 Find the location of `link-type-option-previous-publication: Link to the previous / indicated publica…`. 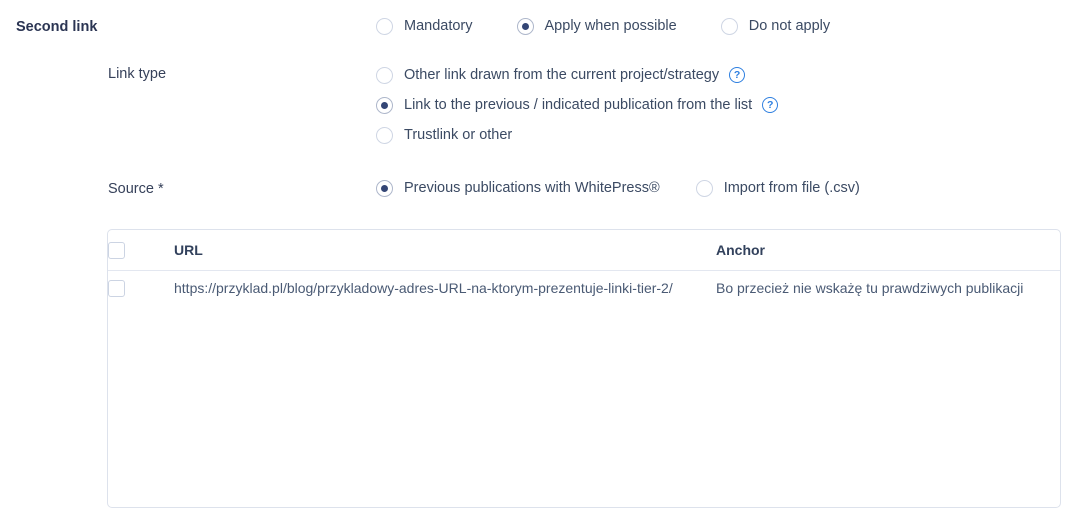

link-type-option-previous-publication: Link to the previous / indicated publica… is located at coordinates (577, 105).